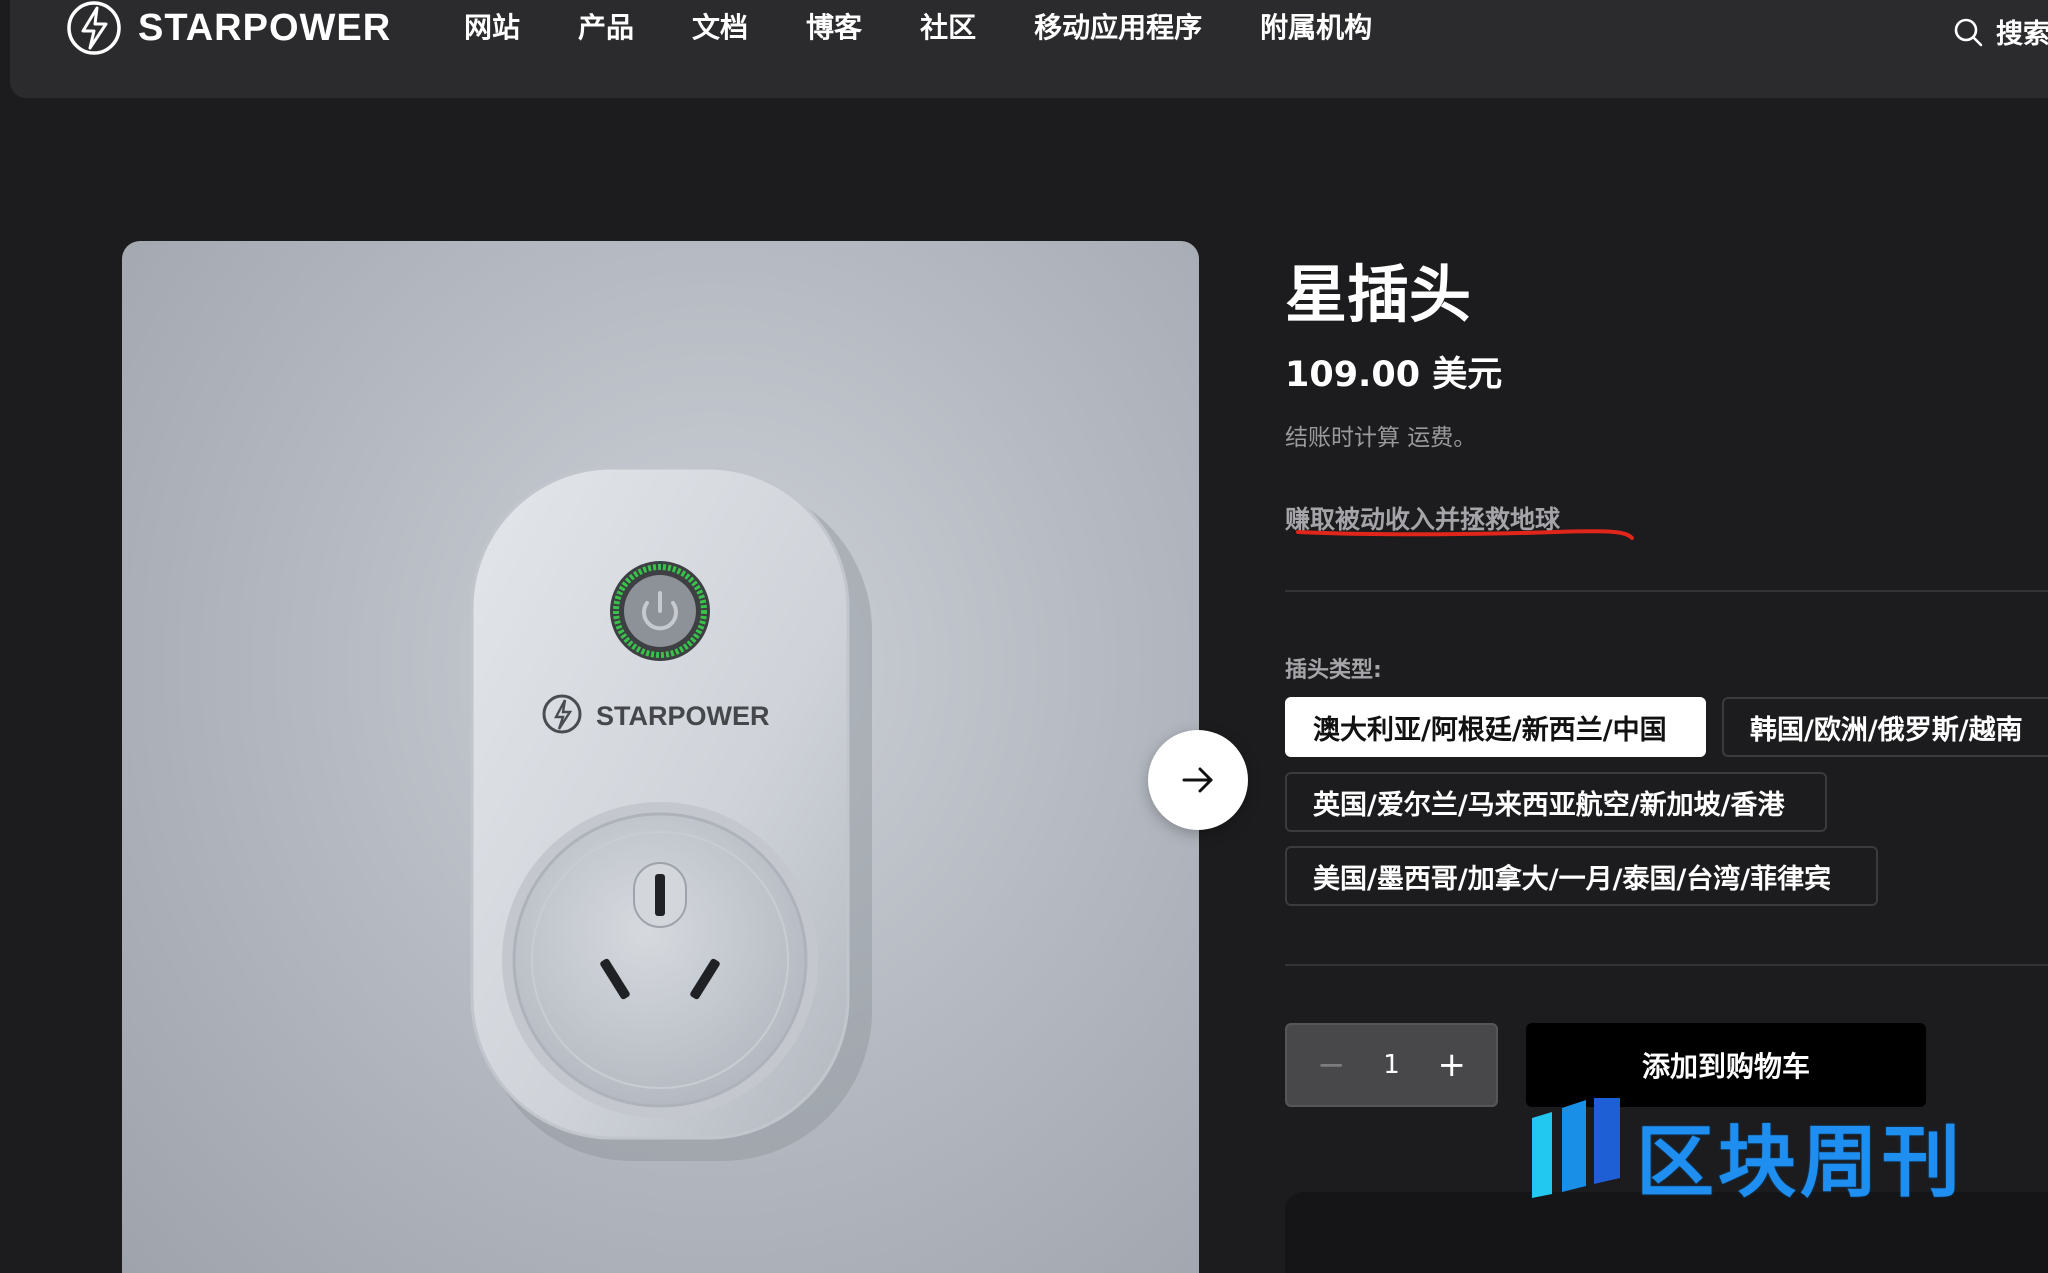  Describe the element at coordinates (1968, 32) in the screenshot. I see `search-icon` at that location.